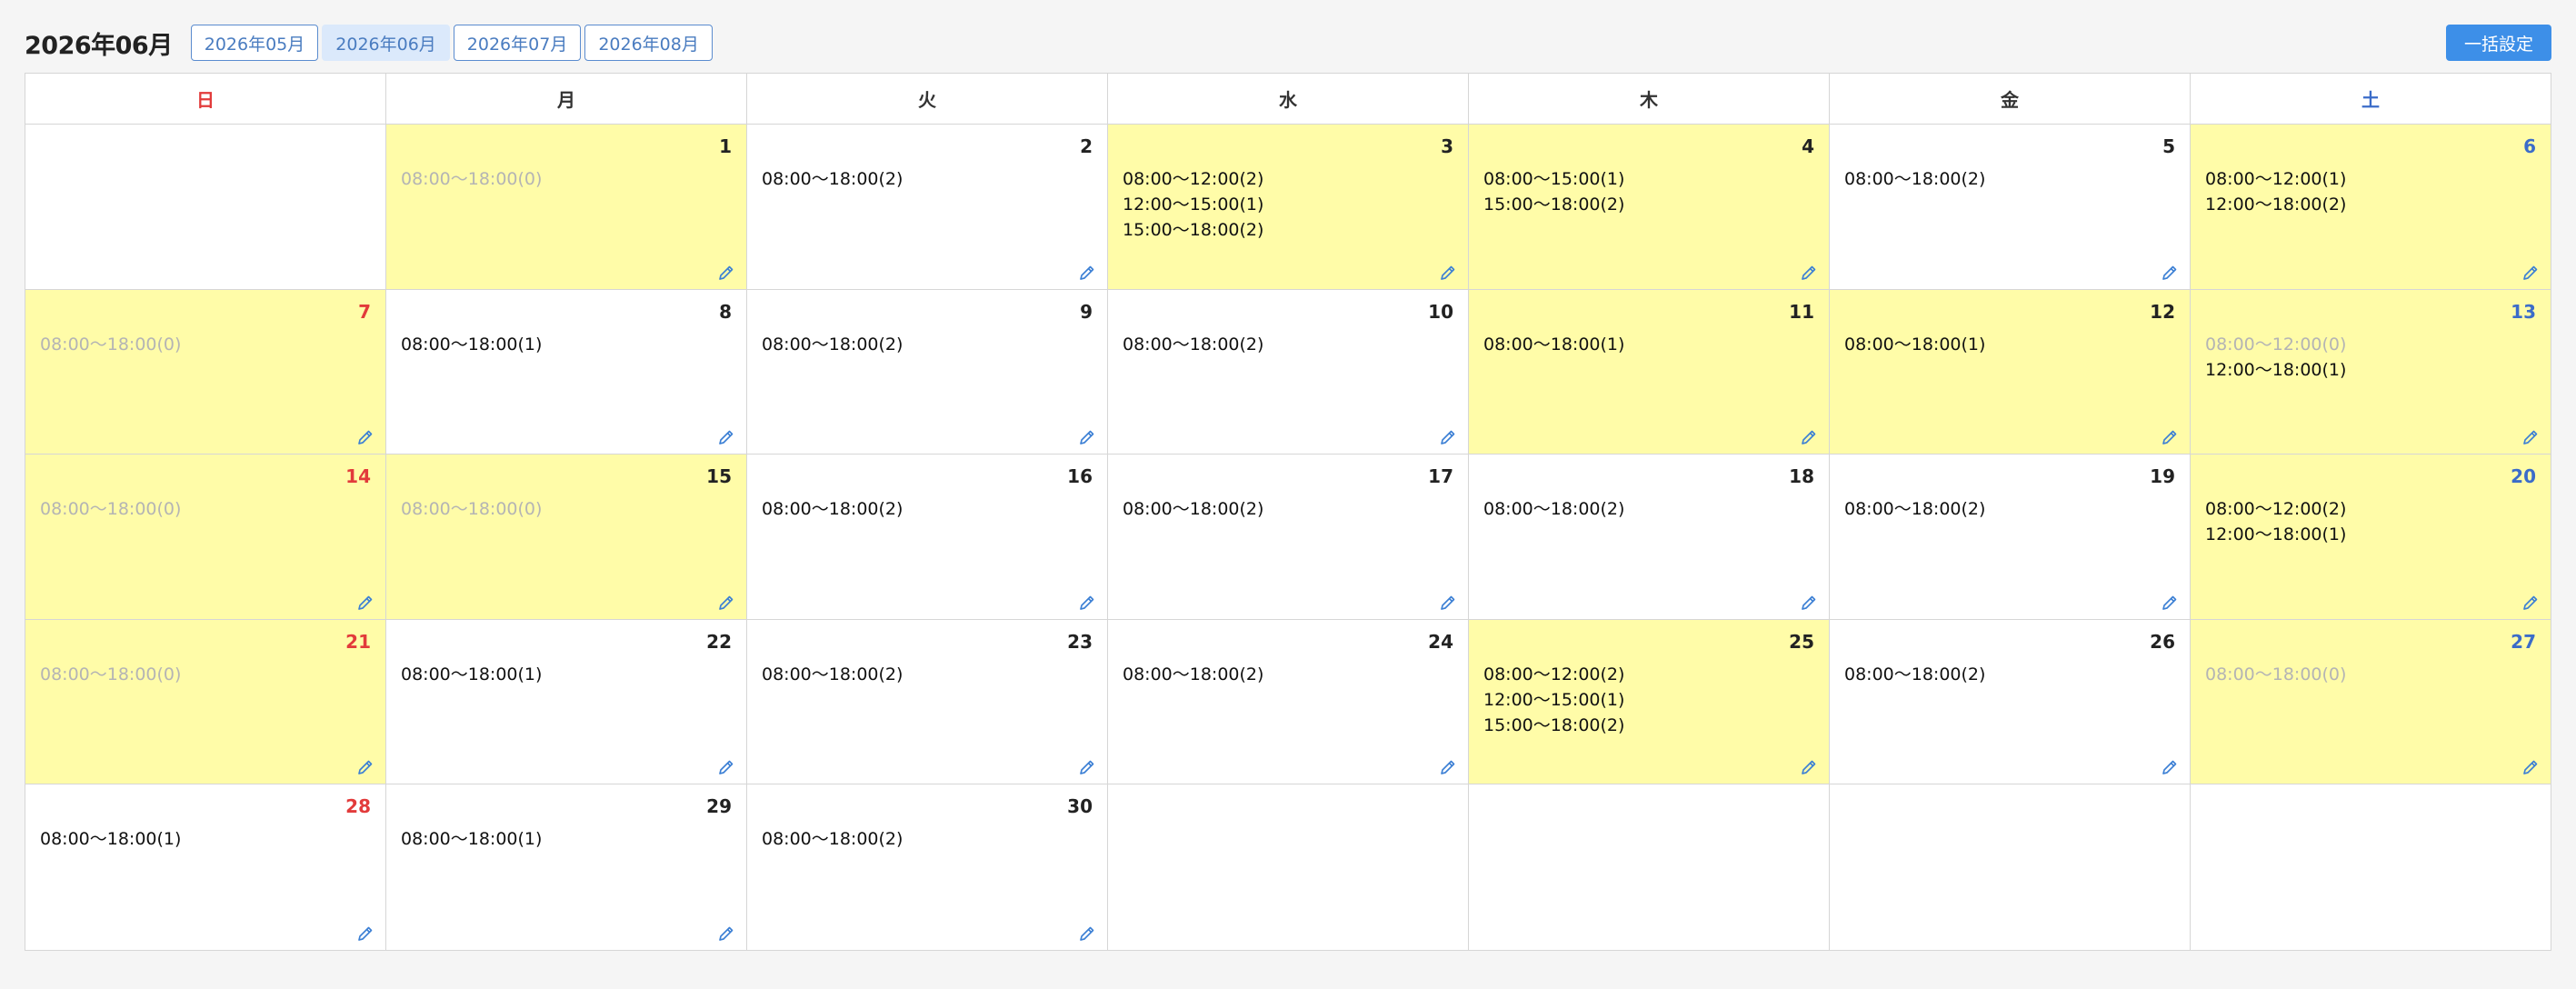 The width and height of the screenshot is (2576, 989). I want to click on time-slot: 15:00〜18:00(2), so click(1554, 205).